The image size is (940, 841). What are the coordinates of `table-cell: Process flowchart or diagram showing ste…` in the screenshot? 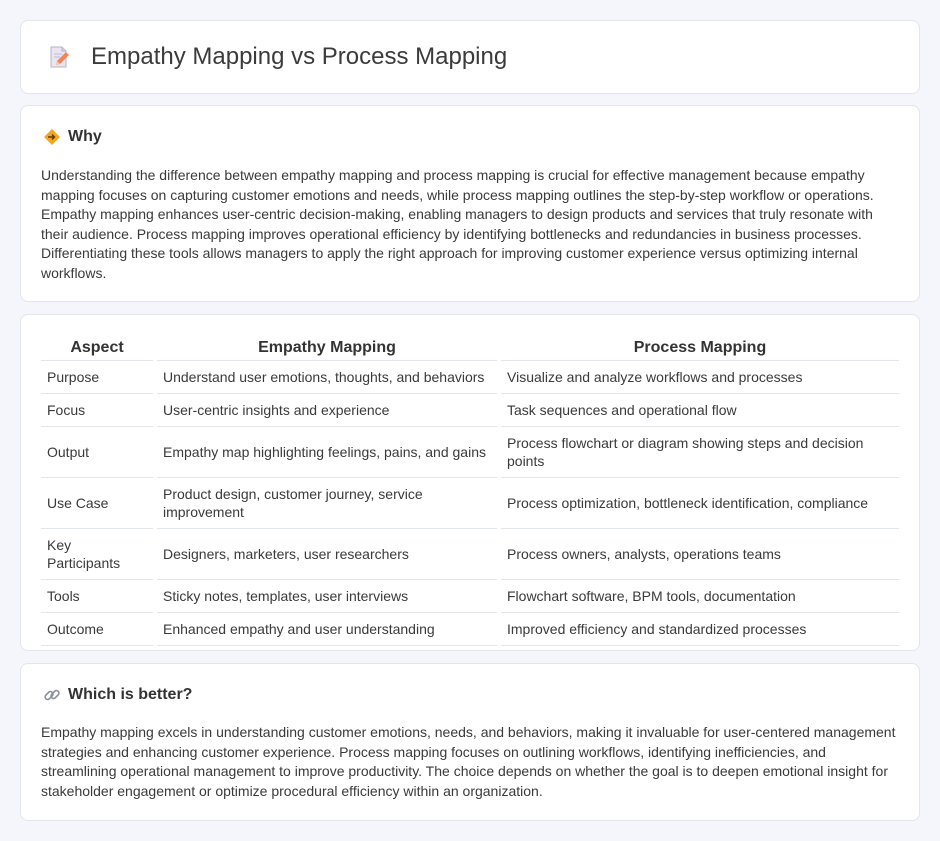 It's located at (698, 452).